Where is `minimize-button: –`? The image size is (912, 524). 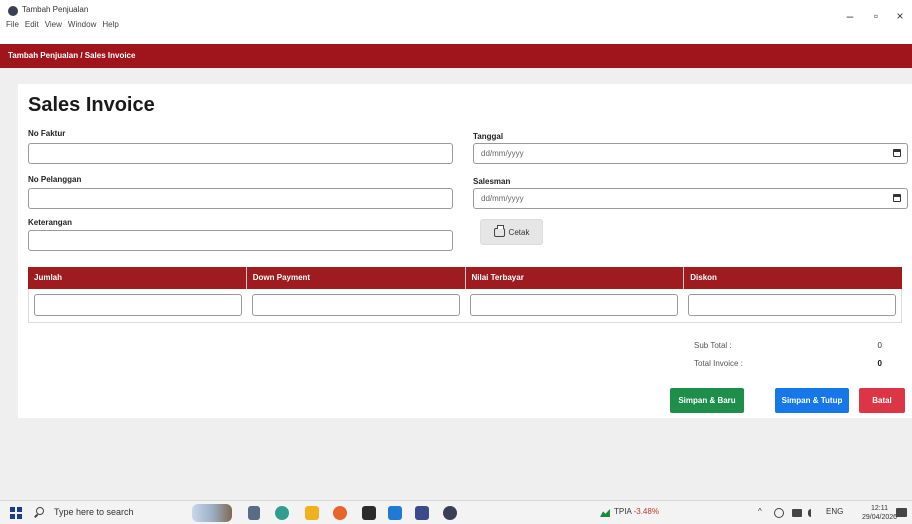
minimize-button: – is located at coordinates (850, 16).